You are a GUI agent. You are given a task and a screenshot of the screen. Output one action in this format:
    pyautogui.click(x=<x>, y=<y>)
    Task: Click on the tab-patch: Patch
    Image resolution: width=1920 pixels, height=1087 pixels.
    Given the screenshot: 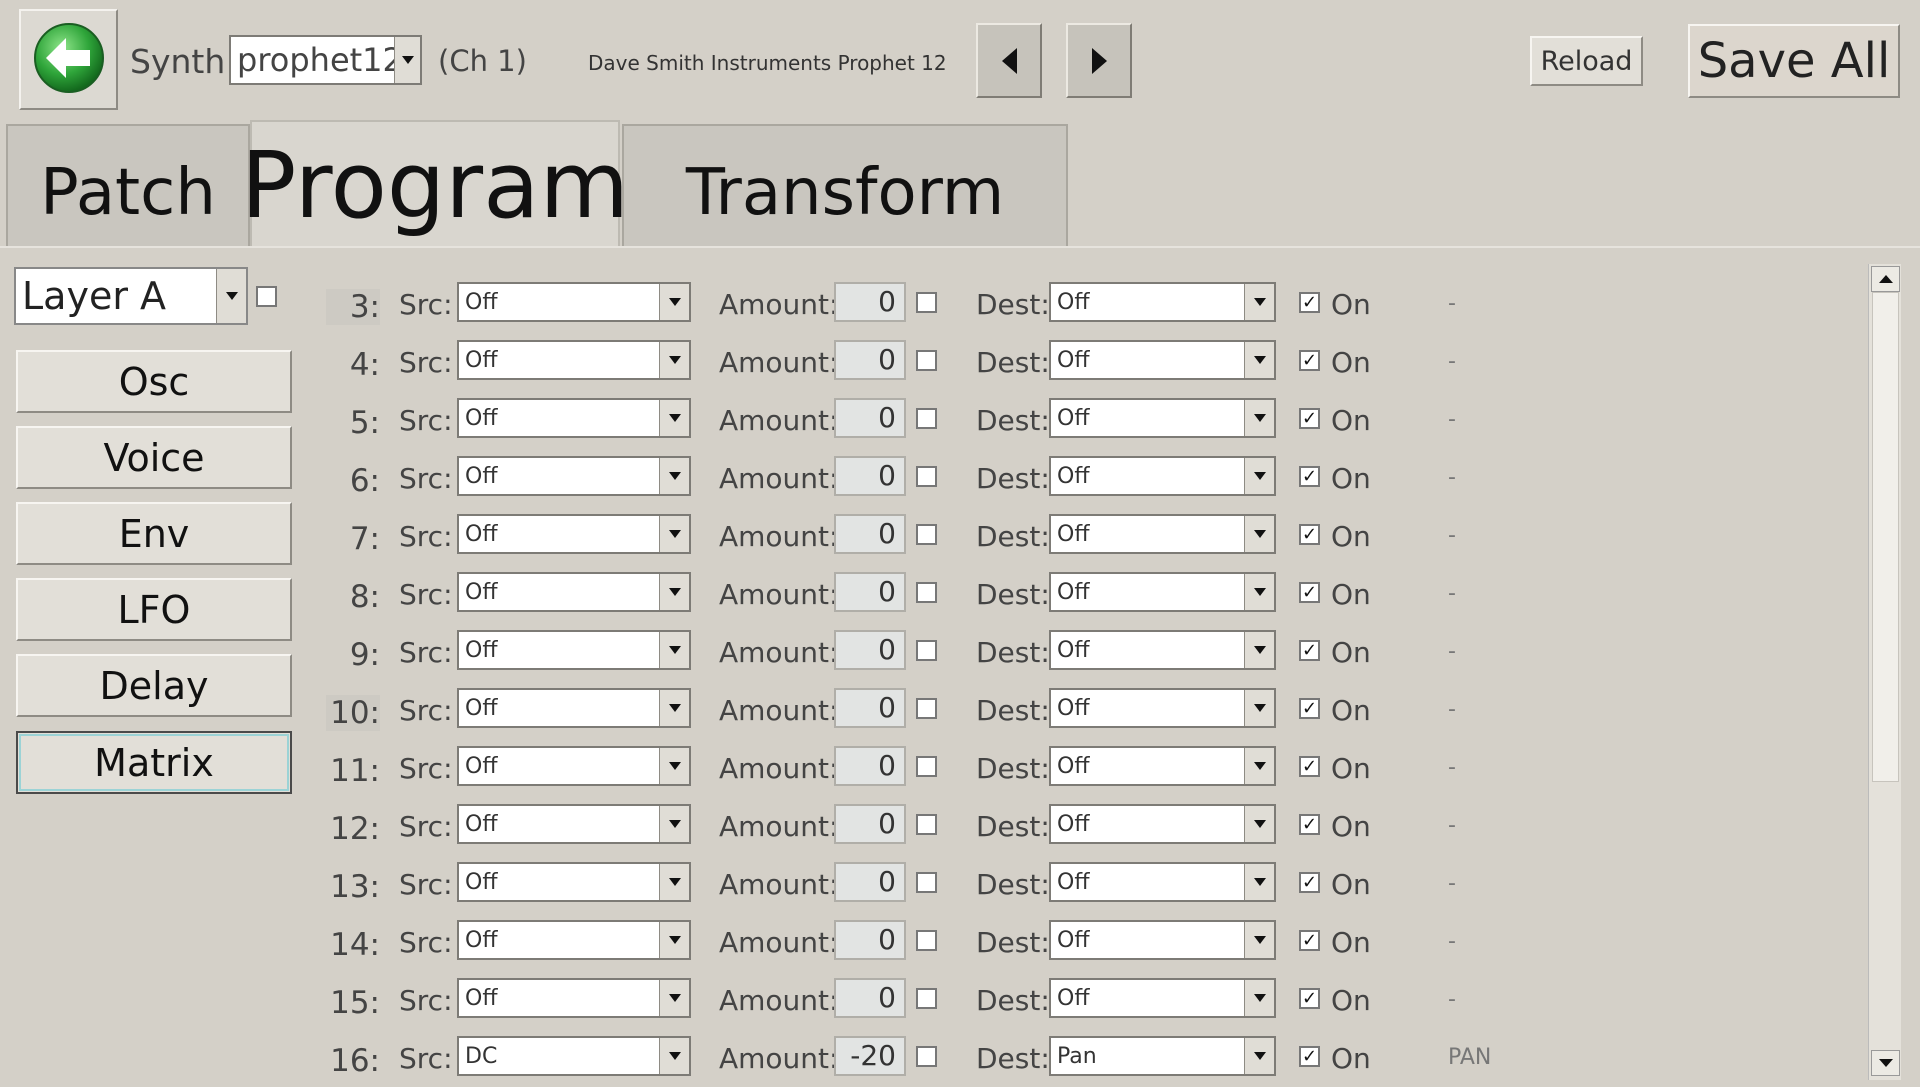 What is the action you would take?
    pyautogui.click(x=128, y=185)
    